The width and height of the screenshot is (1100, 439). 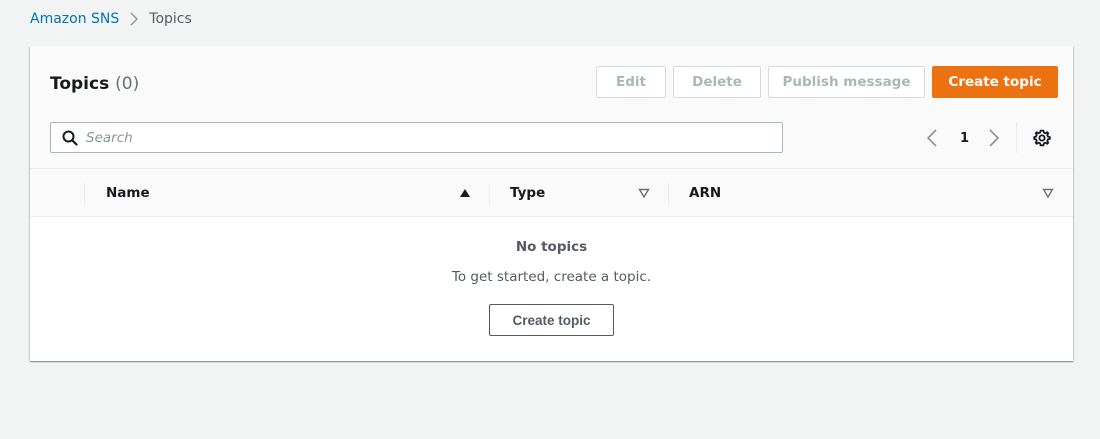 What do you see at coordinates (964, 138) in the screenshot?
I see `current-page-number: 1` at bounding box center [964, 138].